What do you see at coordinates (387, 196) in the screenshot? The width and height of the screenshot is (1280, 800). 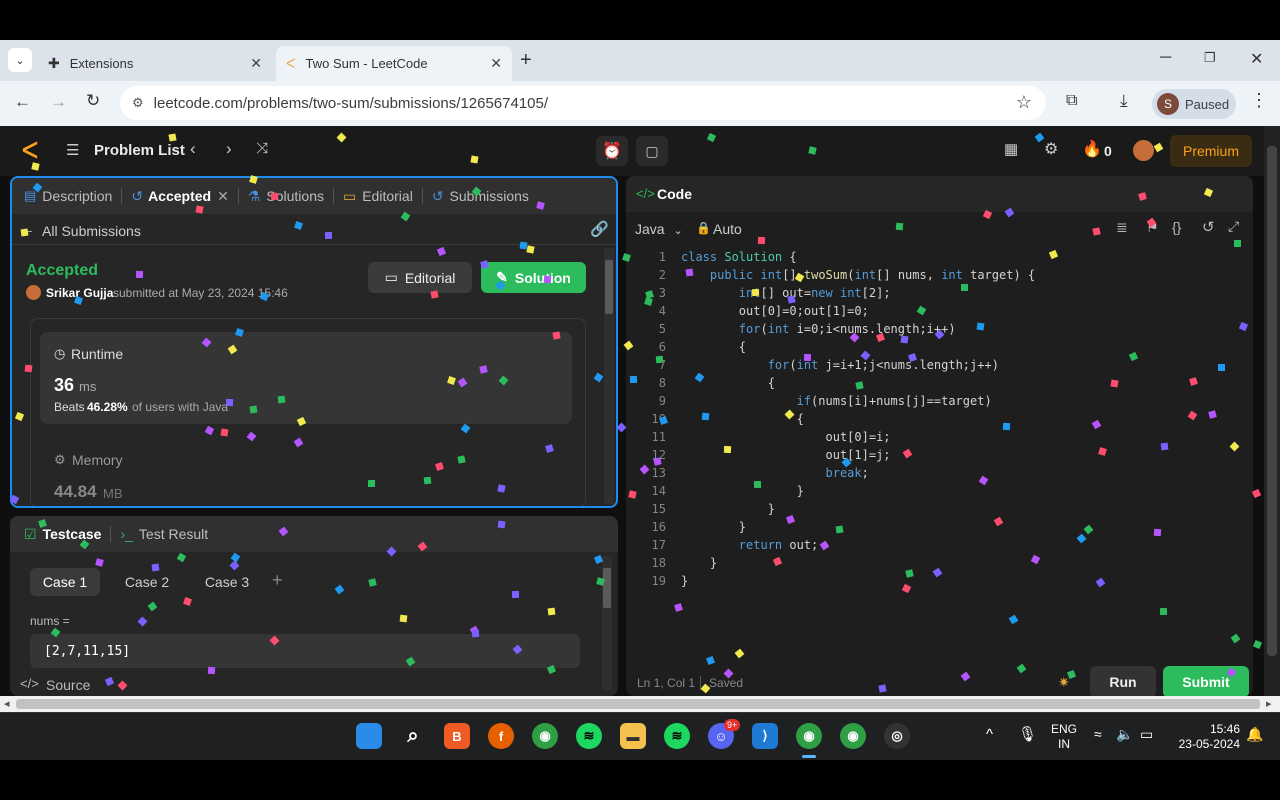 I see `tab-editorial: Editorial` at bounding box center [387, 196].